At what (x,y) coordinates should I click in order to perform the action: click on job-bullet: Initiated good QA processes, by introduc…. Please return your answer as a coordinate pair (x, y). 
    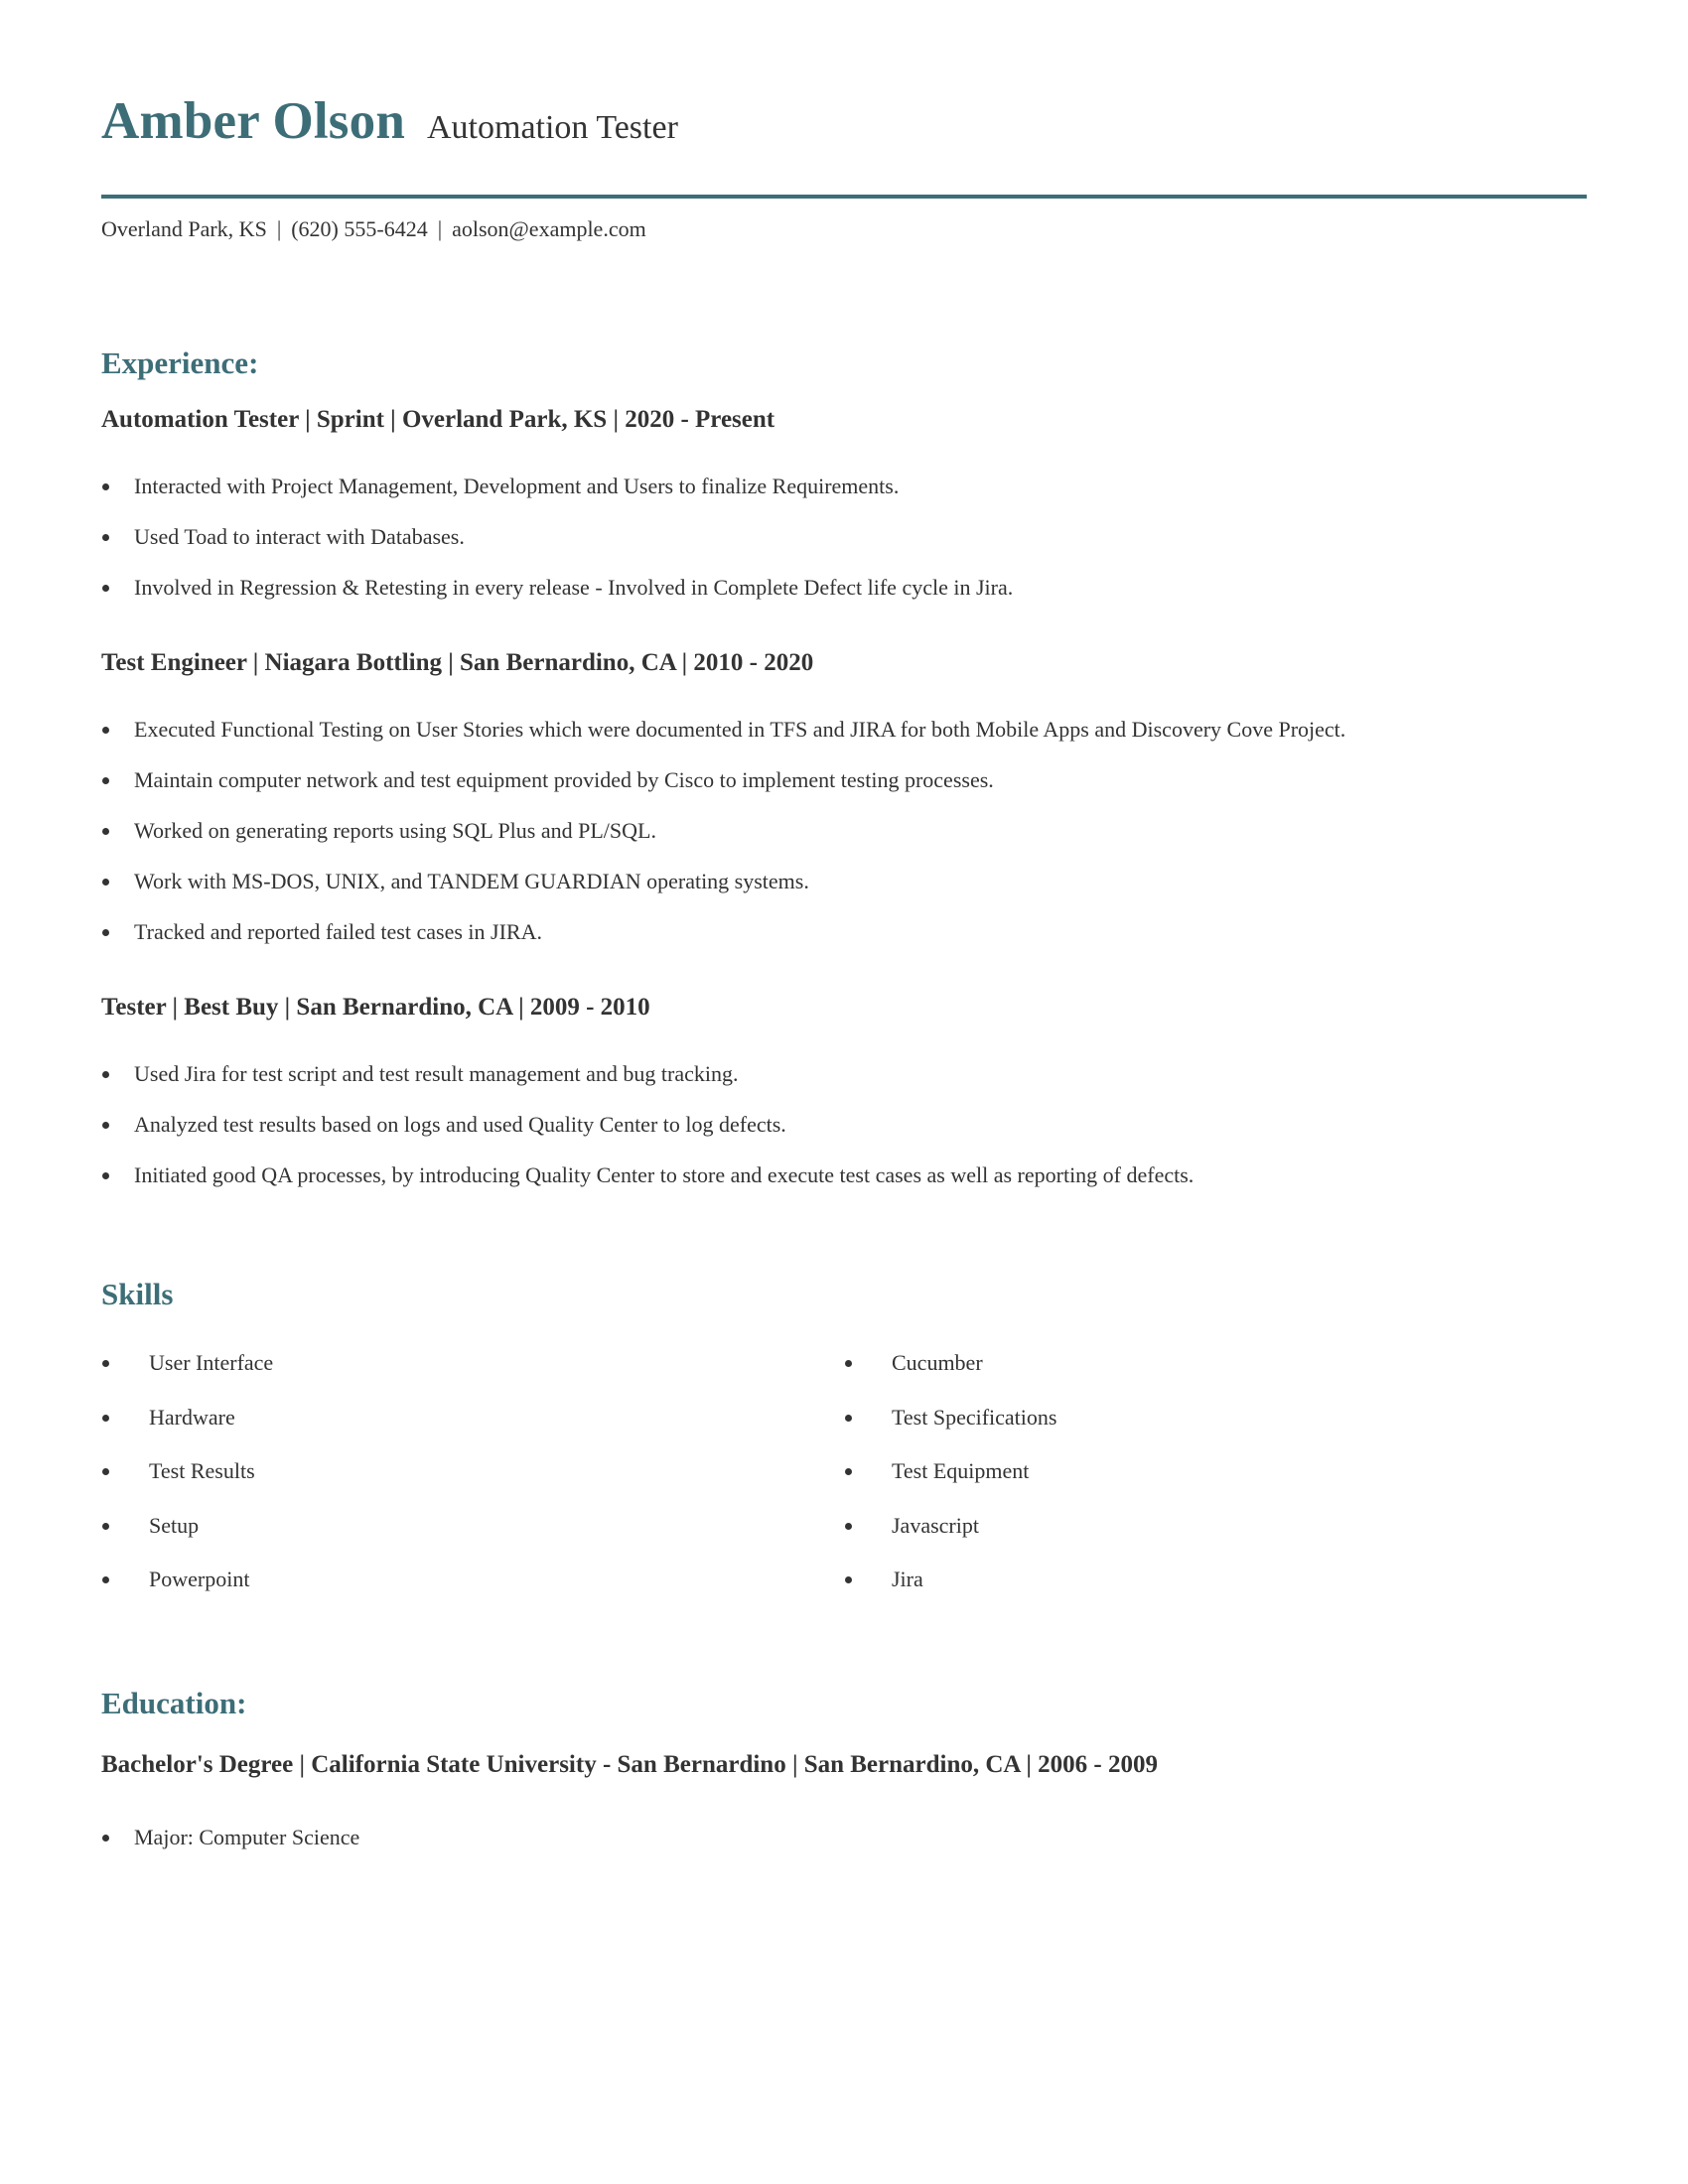
    Looking at the image, I should click on (647, 1187).